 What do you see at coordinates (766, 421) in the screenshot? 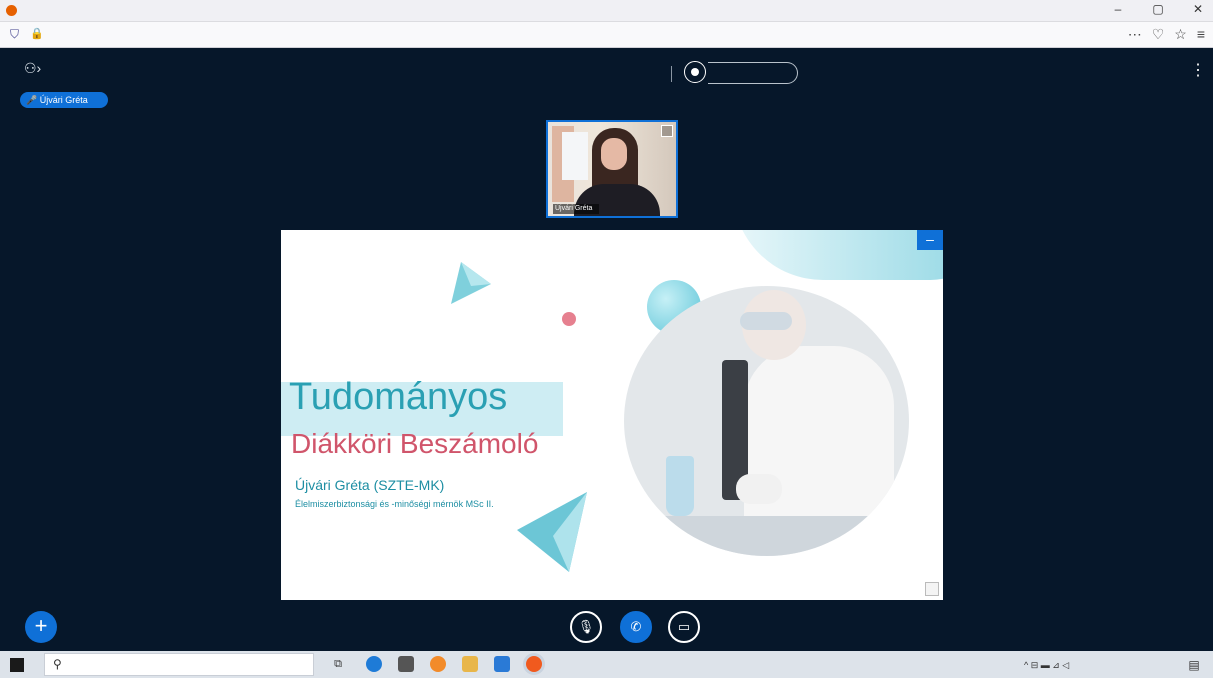
I see `lab-scientist-photo` at bounding box center [766, 421].